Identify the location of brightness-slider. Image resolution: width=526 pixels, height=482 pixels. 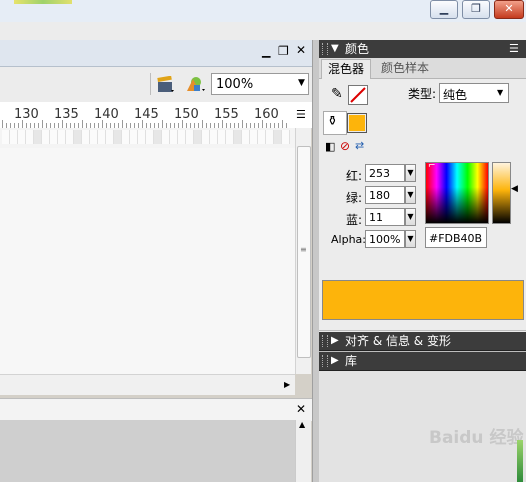
(501, 193).